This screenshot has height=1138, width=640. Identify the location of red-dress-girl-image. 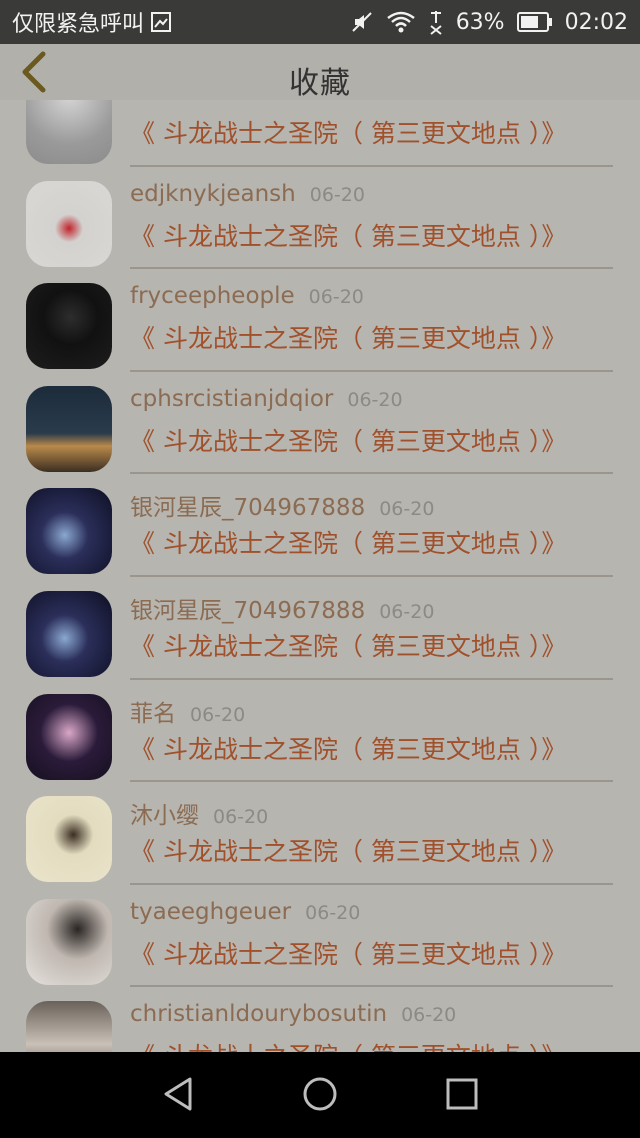
(69, 223).